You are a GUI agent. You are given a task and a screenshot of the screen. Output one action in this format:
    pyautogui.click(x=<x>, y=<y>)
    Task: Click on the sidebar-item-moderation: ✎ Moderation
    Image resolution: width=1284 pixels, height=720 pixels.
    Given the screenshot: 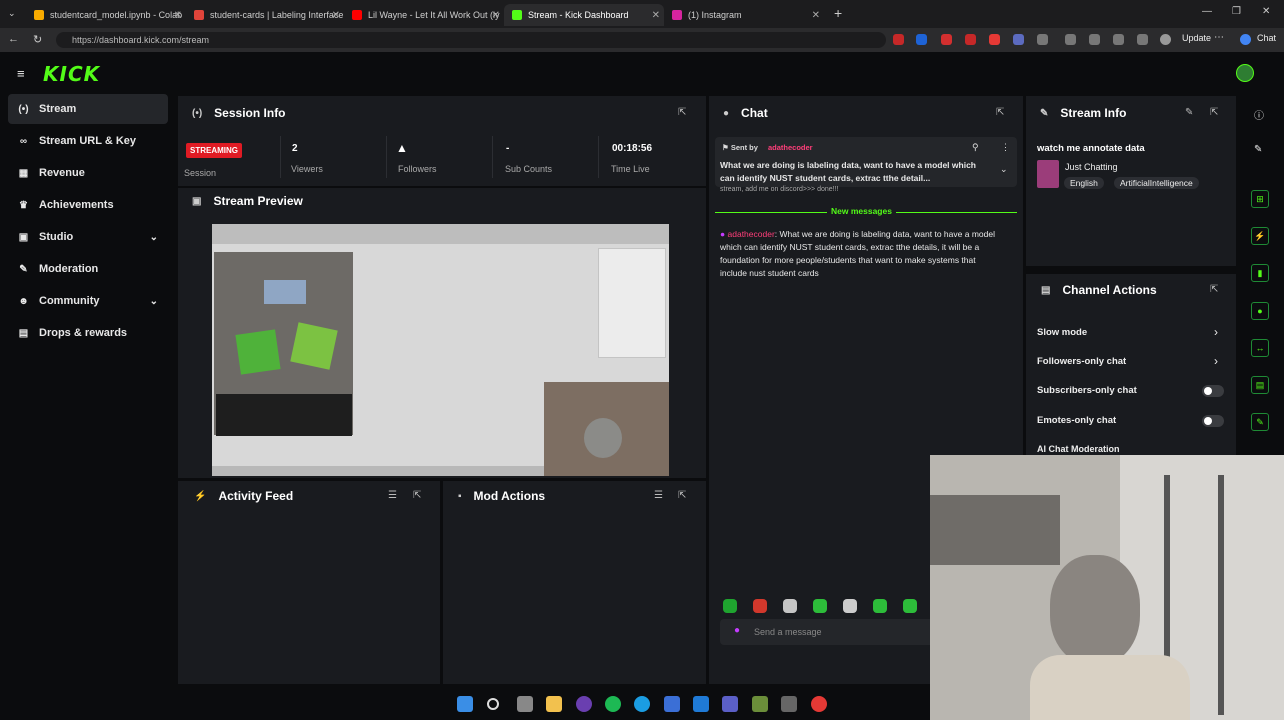 What is the action you would take?
    pyautogui.click(x=88, y=269)
    